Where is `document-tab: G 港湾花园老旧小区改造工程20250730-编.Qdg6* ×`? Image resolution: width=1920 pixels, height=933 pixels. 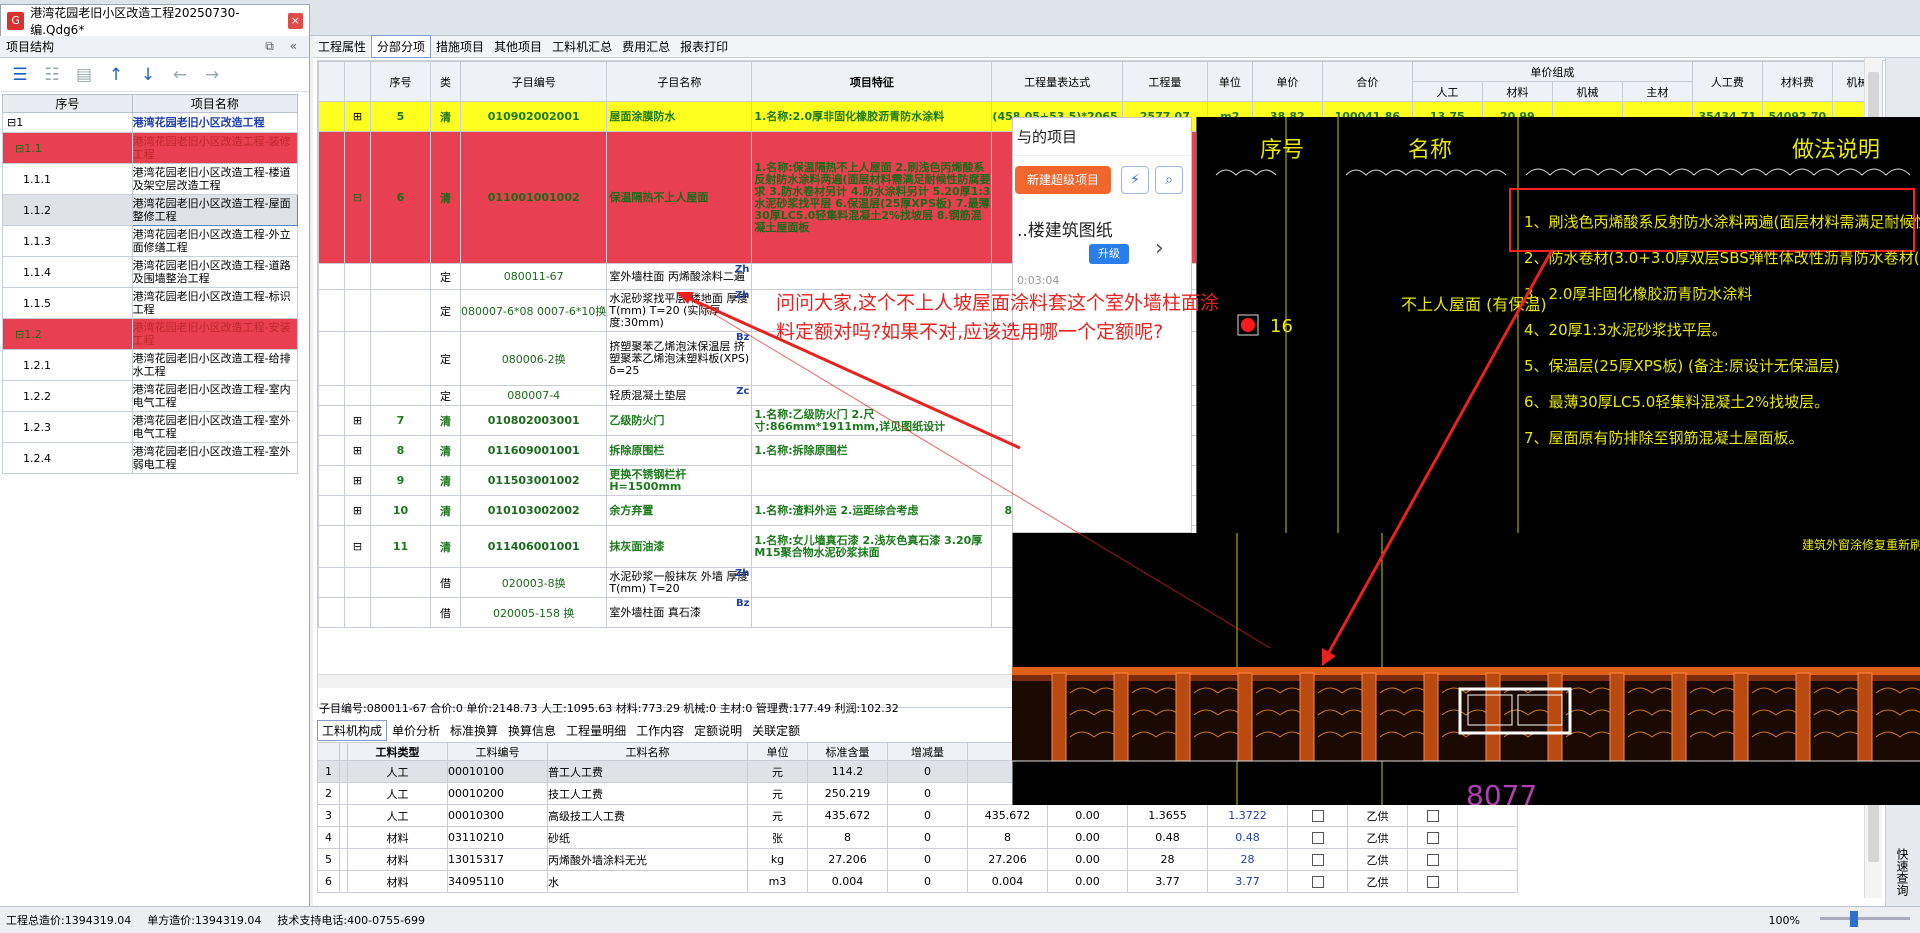
document-tab: G 港湾花园老旧小区改造工程20250730-编.Qdg6* × is located at coordinates (155, 20).